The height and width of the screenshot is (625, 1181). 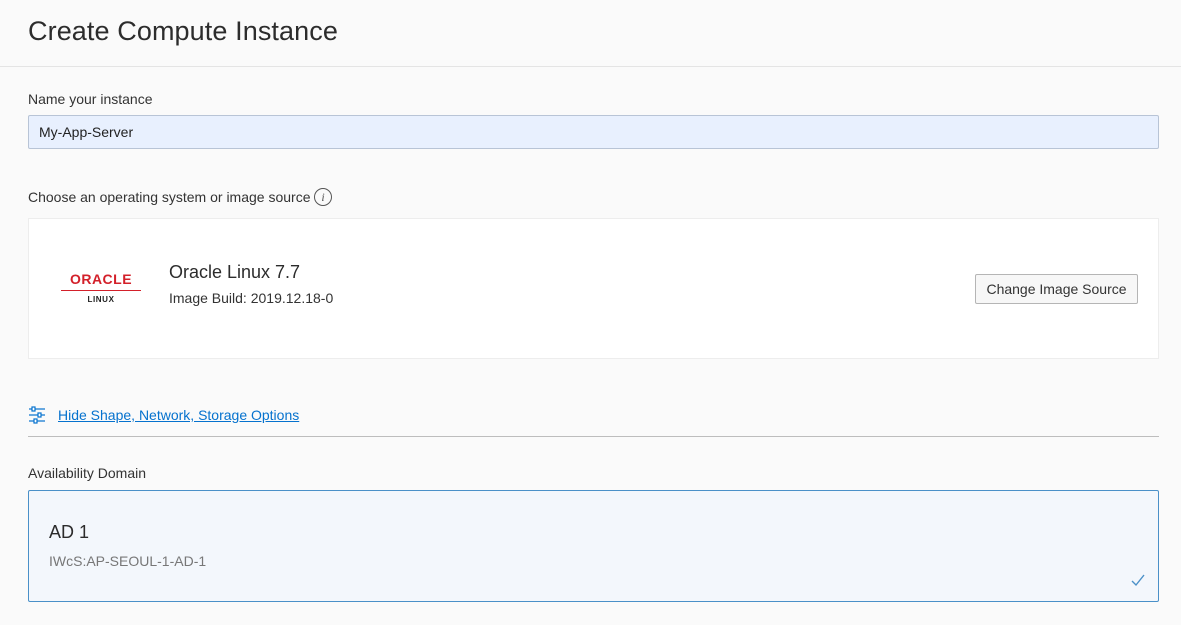 What do you see at coordinates (235, 272) in the screenshot?
I see `image-name: Oracle Linux 7.7` at bounding box center [235, 272].